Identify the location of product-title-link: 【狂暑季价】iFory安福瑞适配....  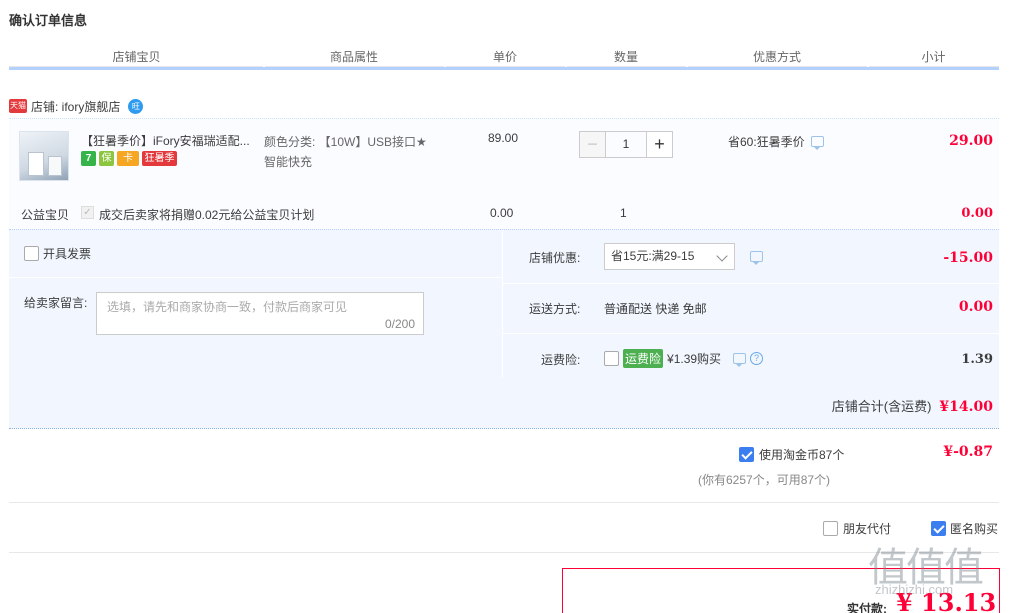
(168, 140).